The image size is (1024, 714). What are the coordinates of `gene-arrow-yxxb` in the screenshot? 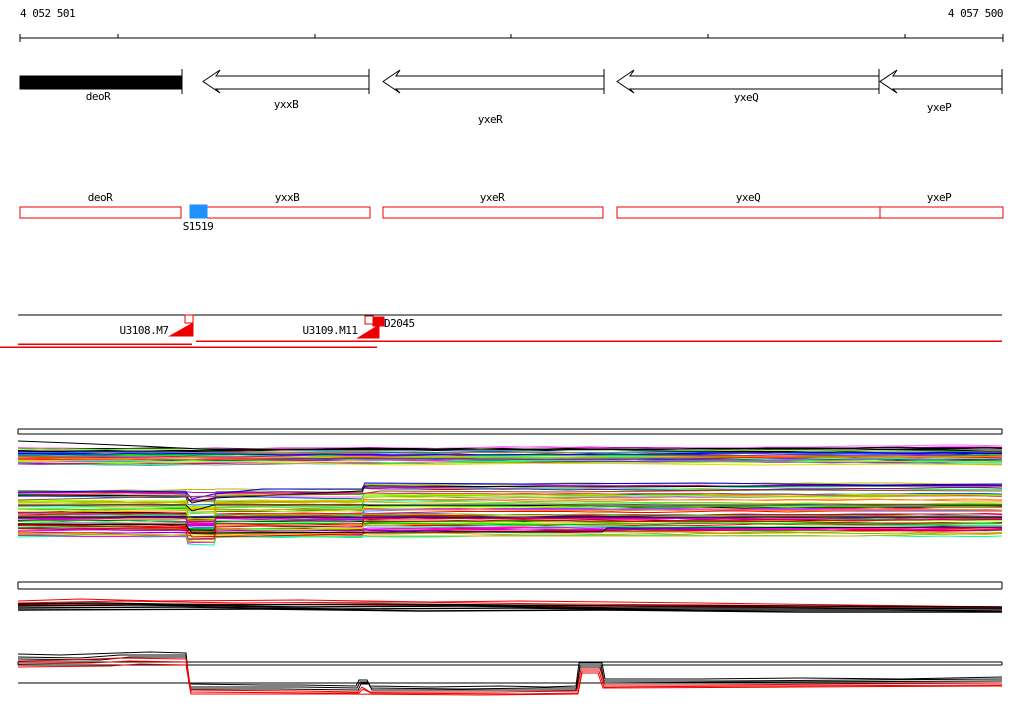 It's located at (286, 81).